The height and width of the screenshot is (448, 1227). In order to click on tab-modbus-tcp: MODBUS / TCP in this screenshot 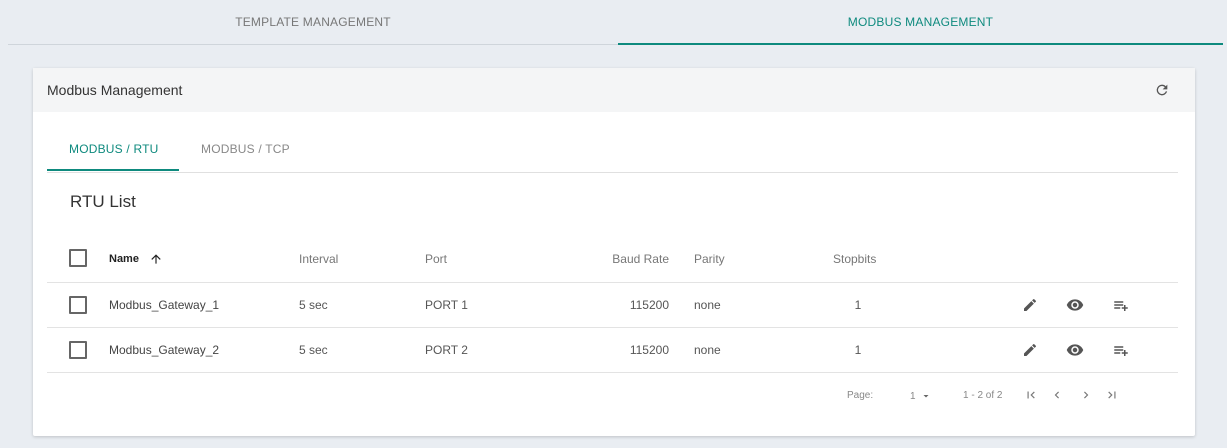, I will do `click(245, 149)`.